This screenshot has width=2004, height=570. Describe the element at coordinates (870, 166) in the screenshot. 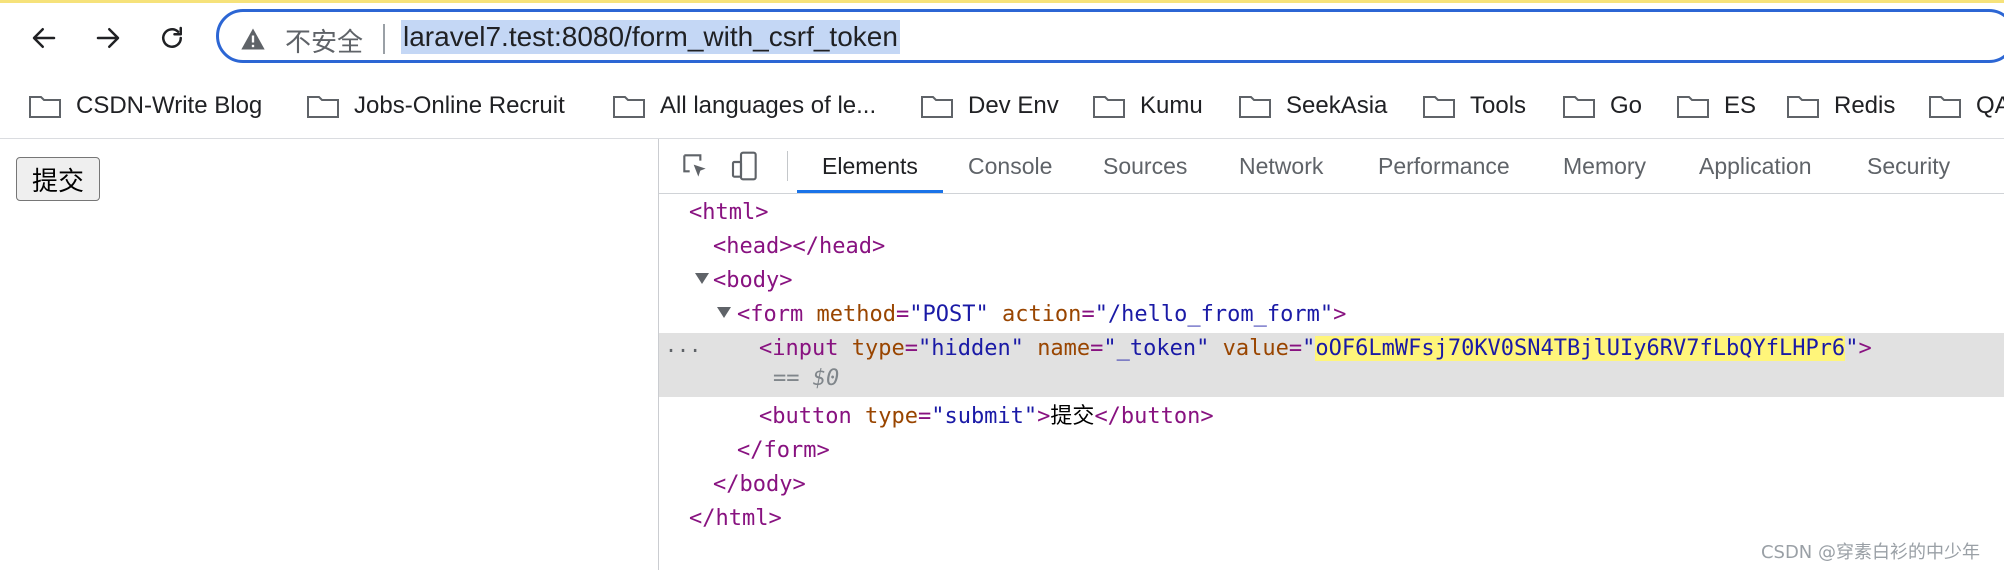

I see `tab-elements: Elements` at that location.